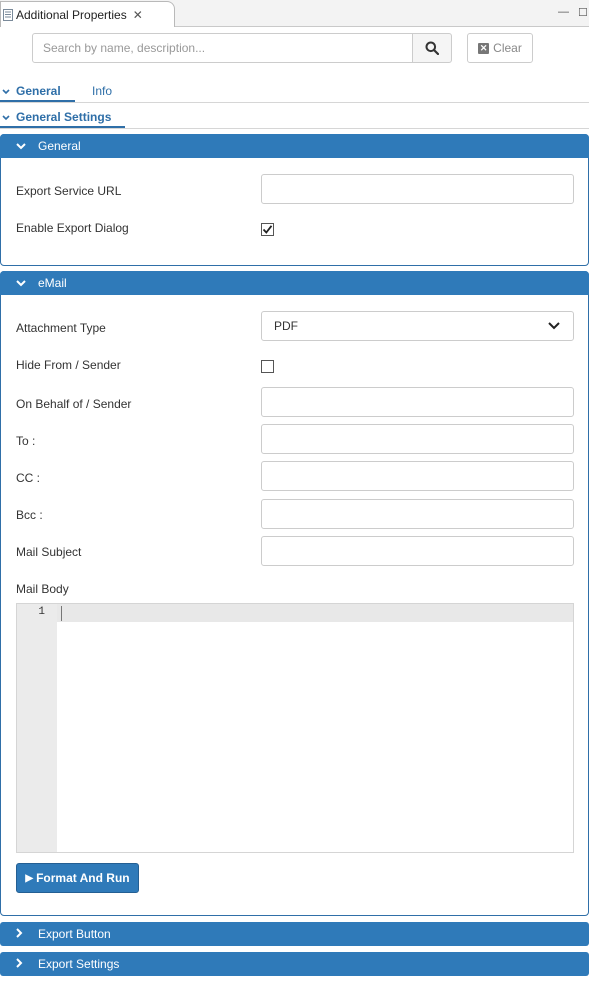 The height and width of the screenshot is (1005, 589). I want to click on play-icon: ▶, so click(29, 878).